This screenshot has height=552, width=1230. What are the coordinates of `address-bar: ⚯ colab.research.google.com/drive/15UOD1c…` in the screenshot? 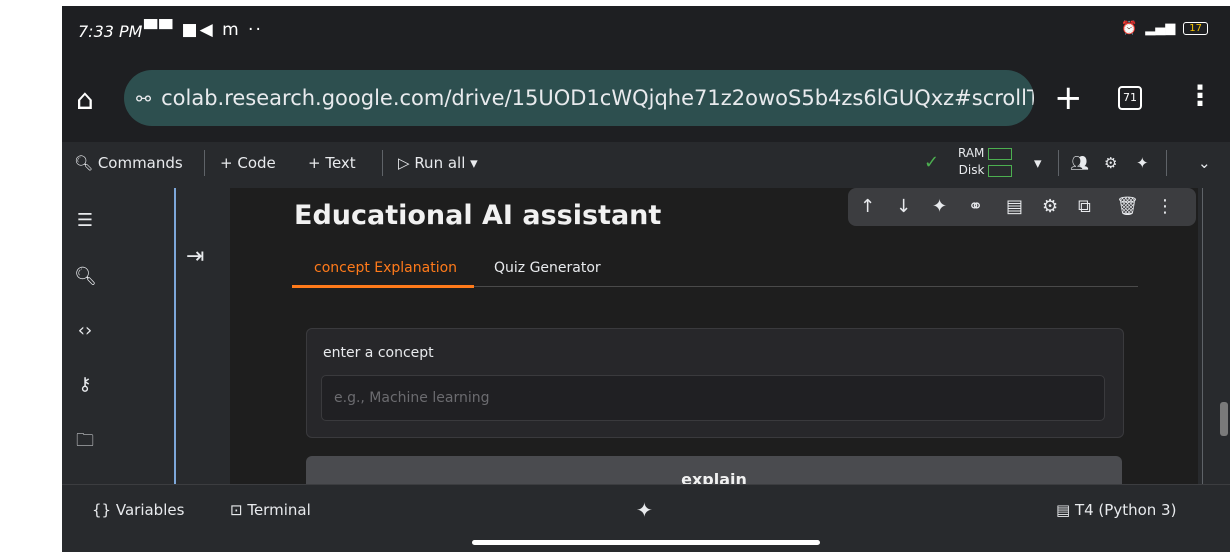 It's located at (579, 98).